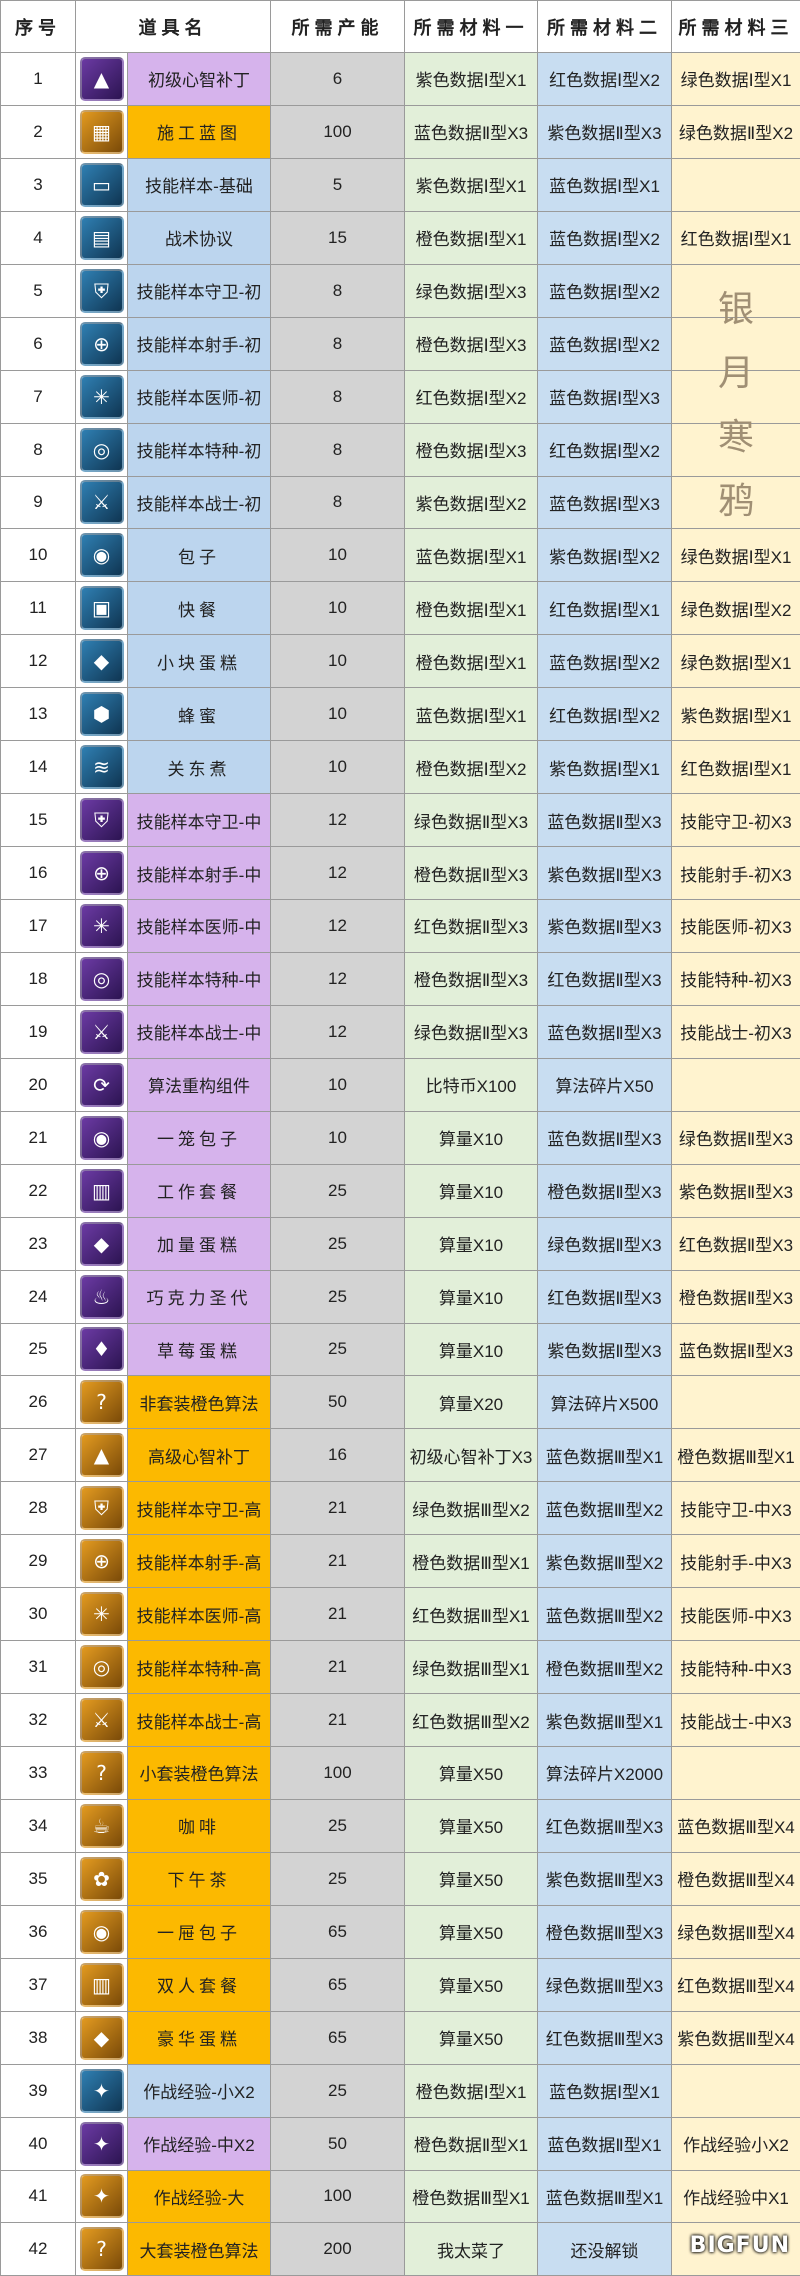  I want to click on fastfood-icon: ▣, so click(102, 608).